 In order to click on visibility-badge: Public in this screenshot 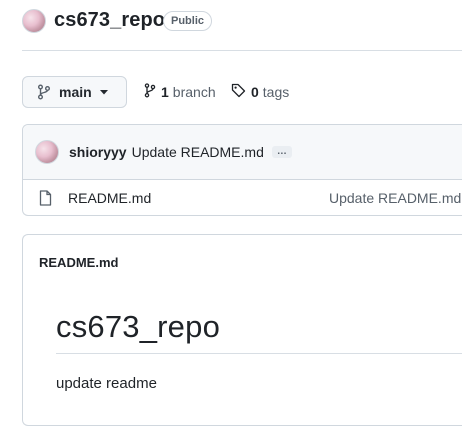, I will do `click(188, 21)`.